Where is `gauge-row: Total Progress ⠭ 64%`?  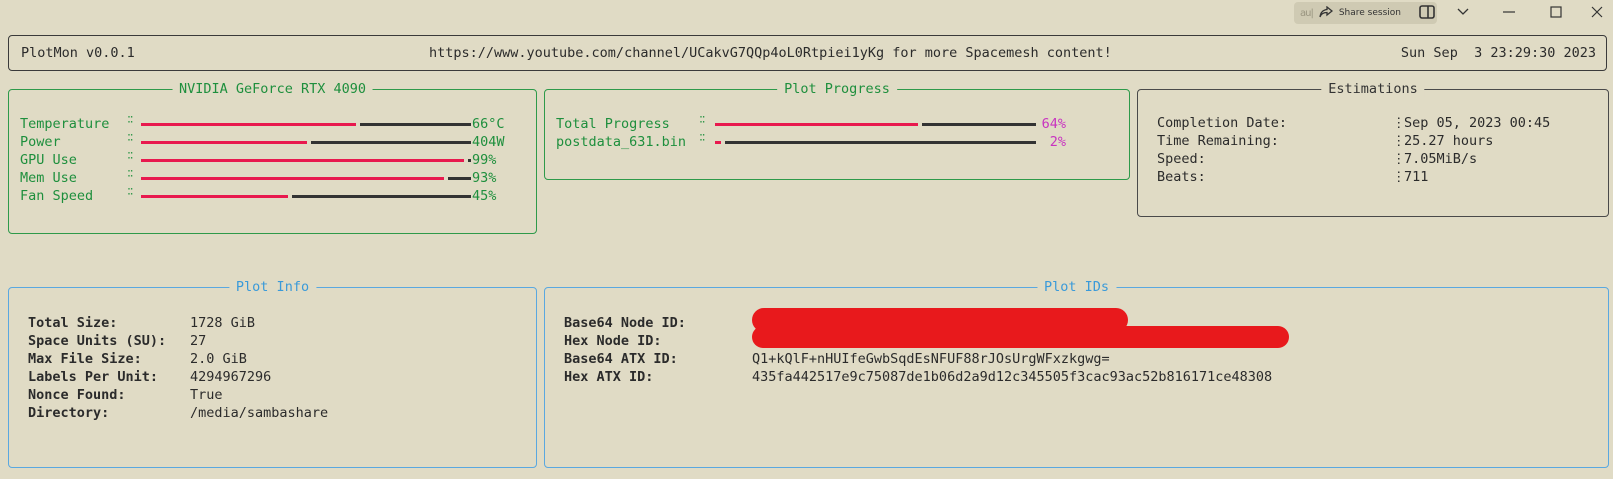
gauge-row: Total Progress ⠭ 64% is located at coordinates (816, 124).